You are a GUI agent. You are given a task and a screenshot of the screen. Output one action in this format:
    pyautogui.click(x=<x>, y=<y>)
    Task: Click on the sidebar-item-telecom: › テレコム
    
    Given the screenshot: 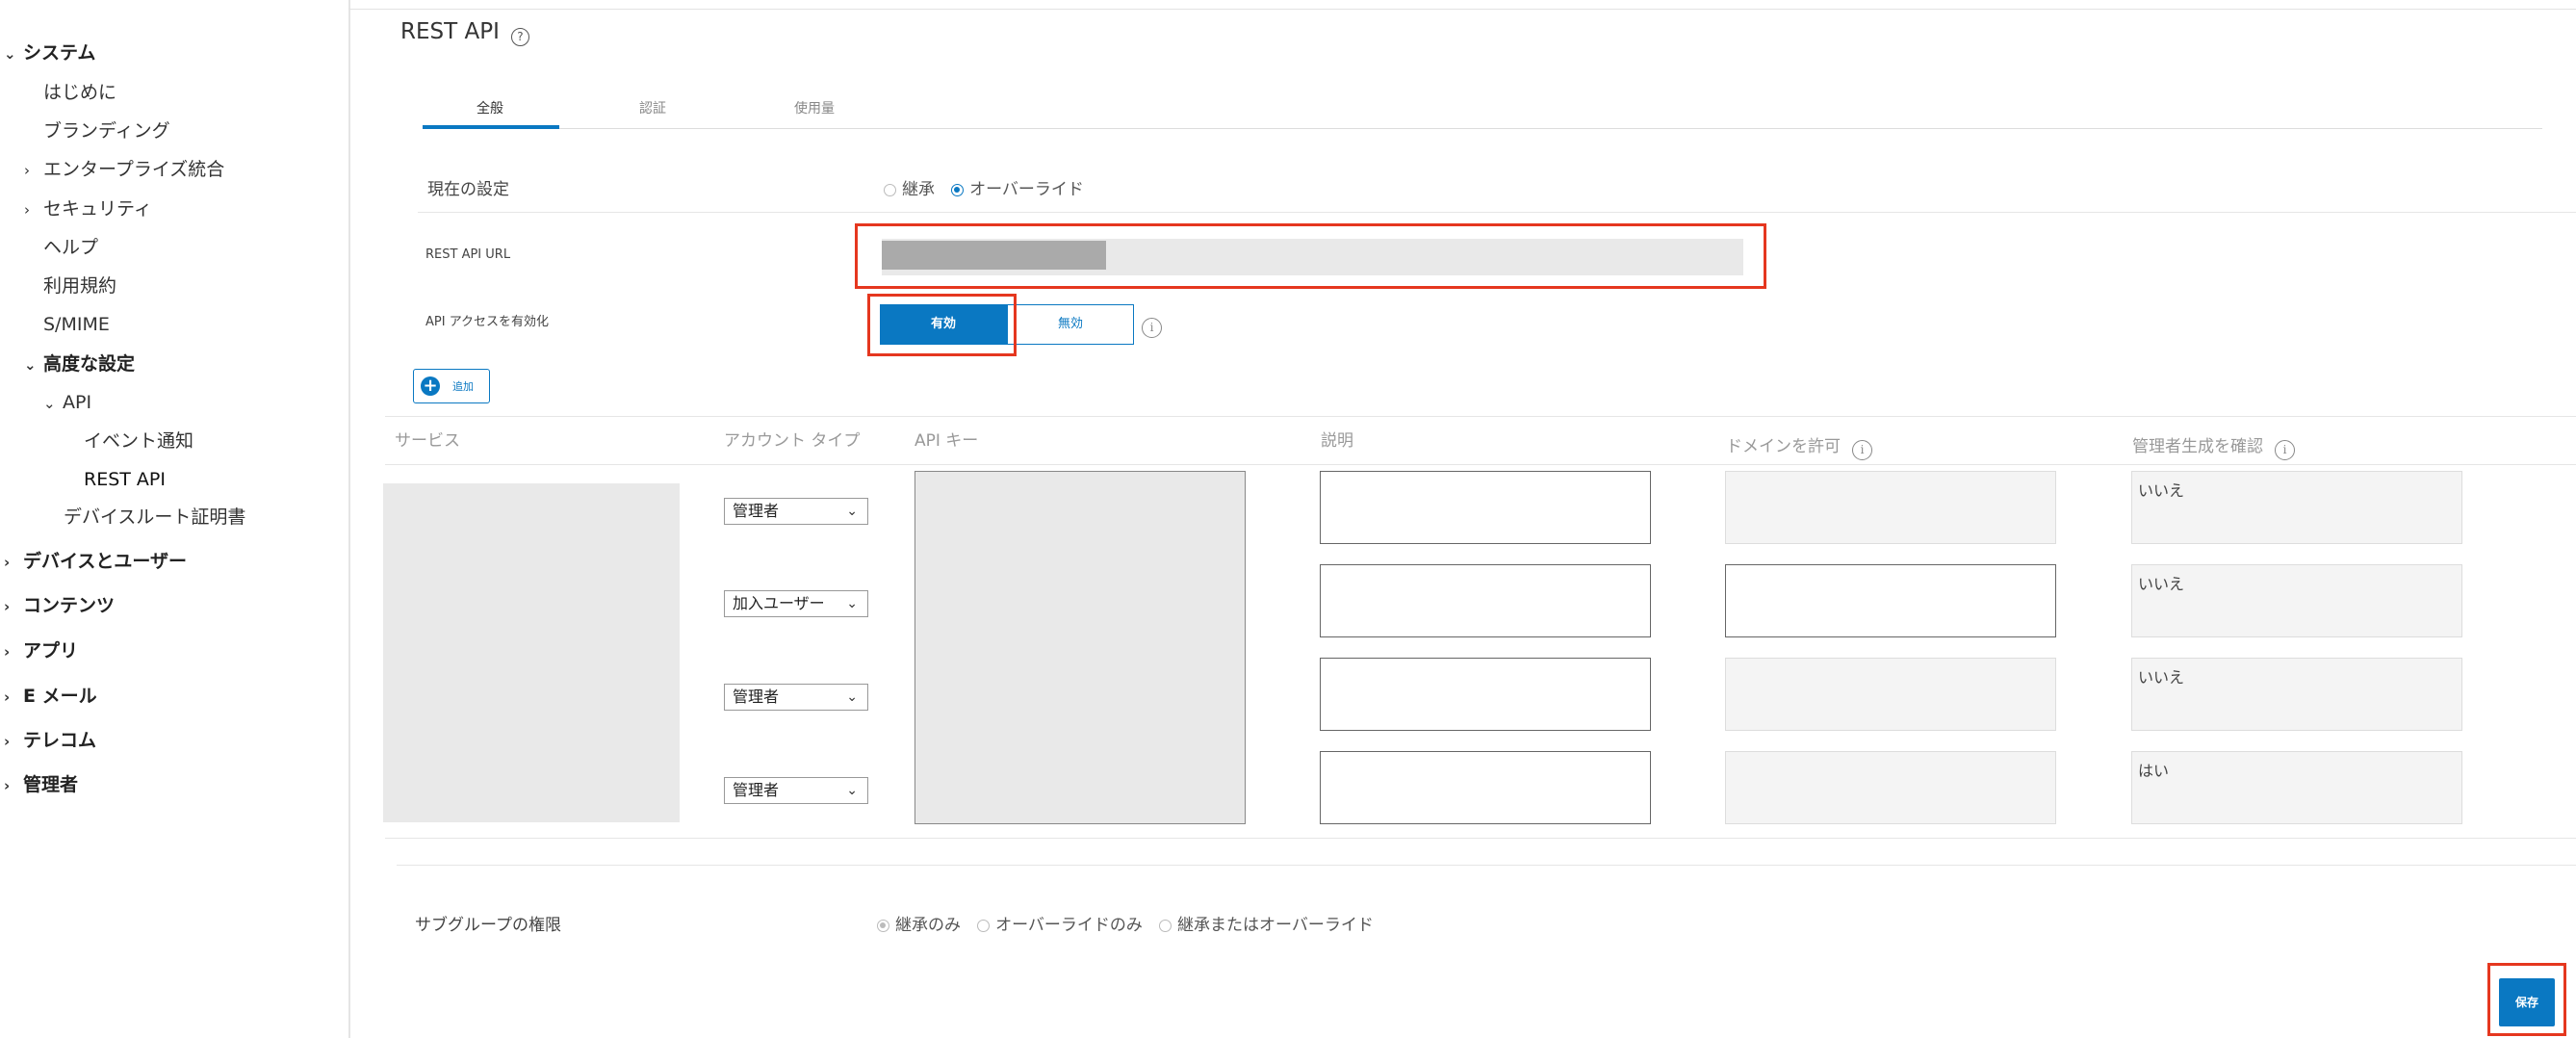 What is the action you would take?
    pyautogui.click(x=50, y=741)
    